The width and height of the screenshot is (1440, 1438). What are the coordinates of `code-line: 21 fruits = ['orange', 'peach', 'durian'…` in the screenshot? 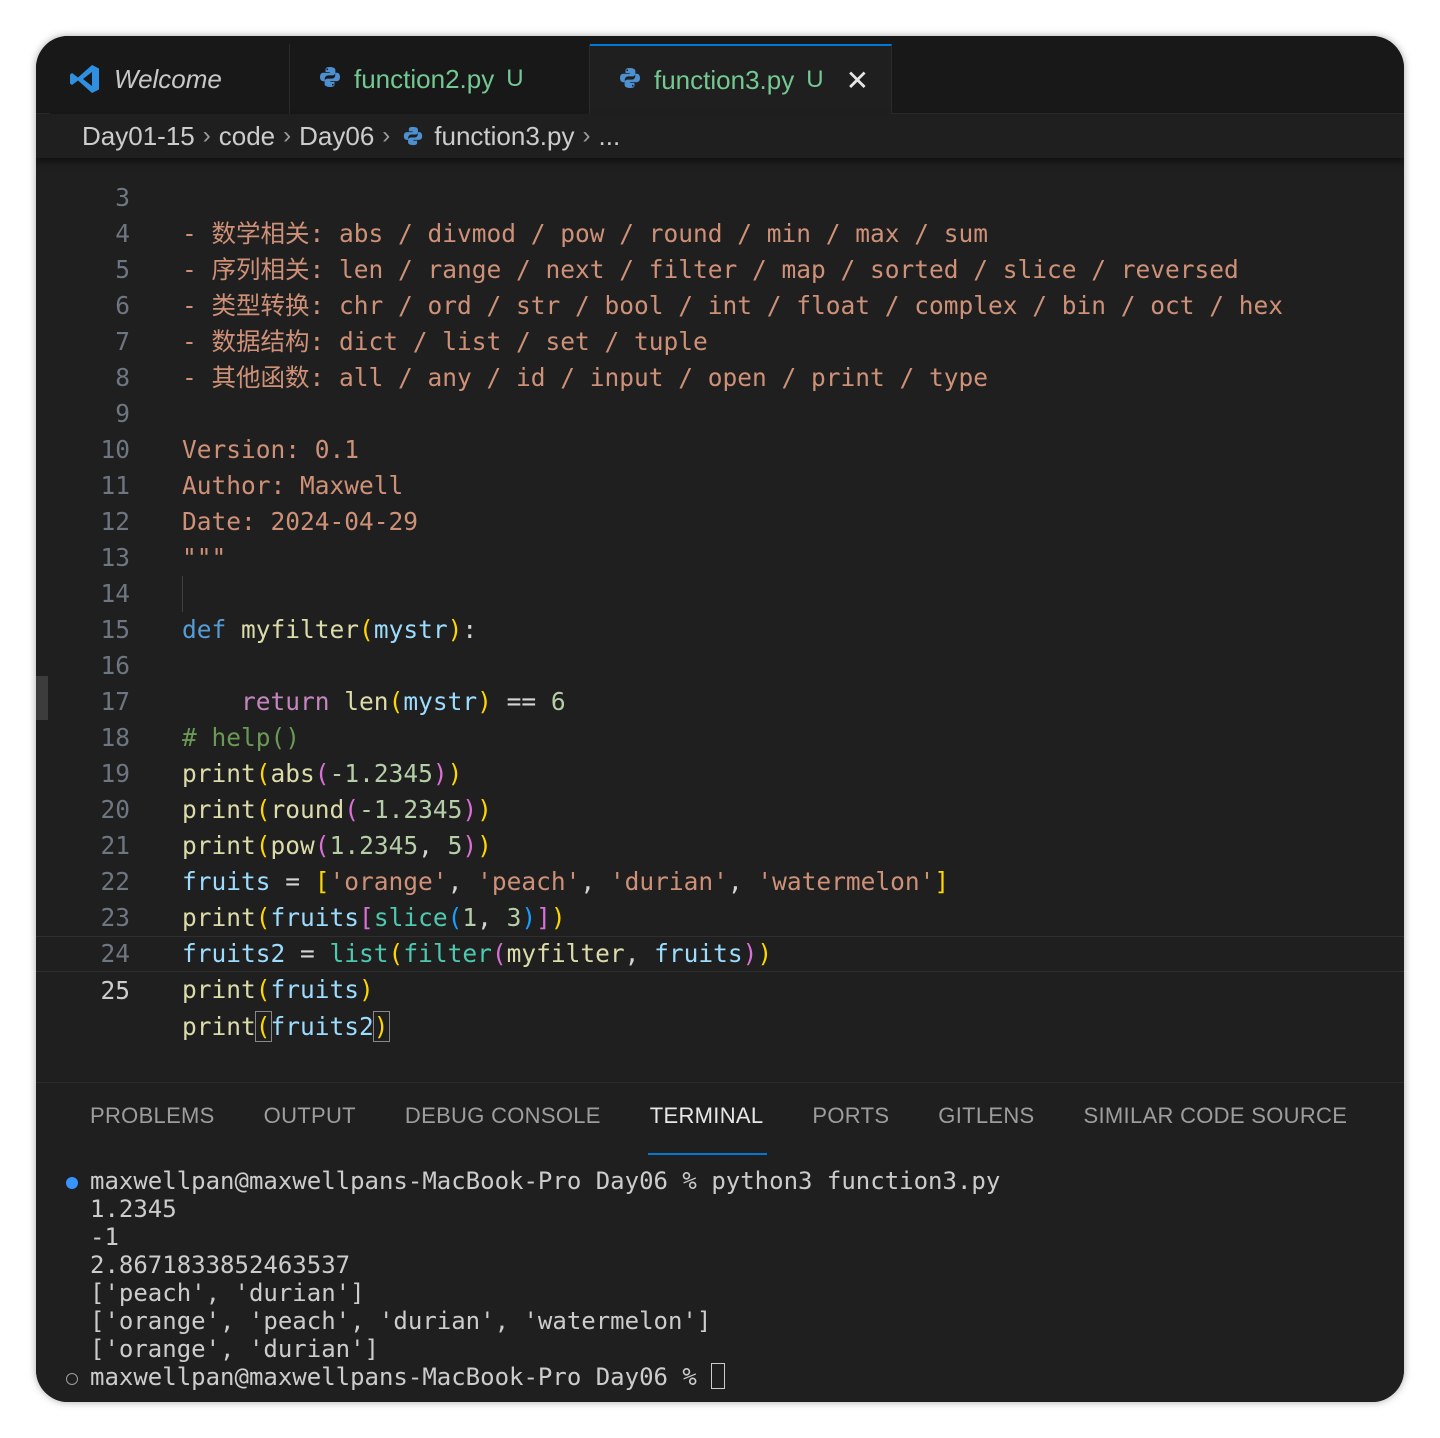 It's located at (720, 844).